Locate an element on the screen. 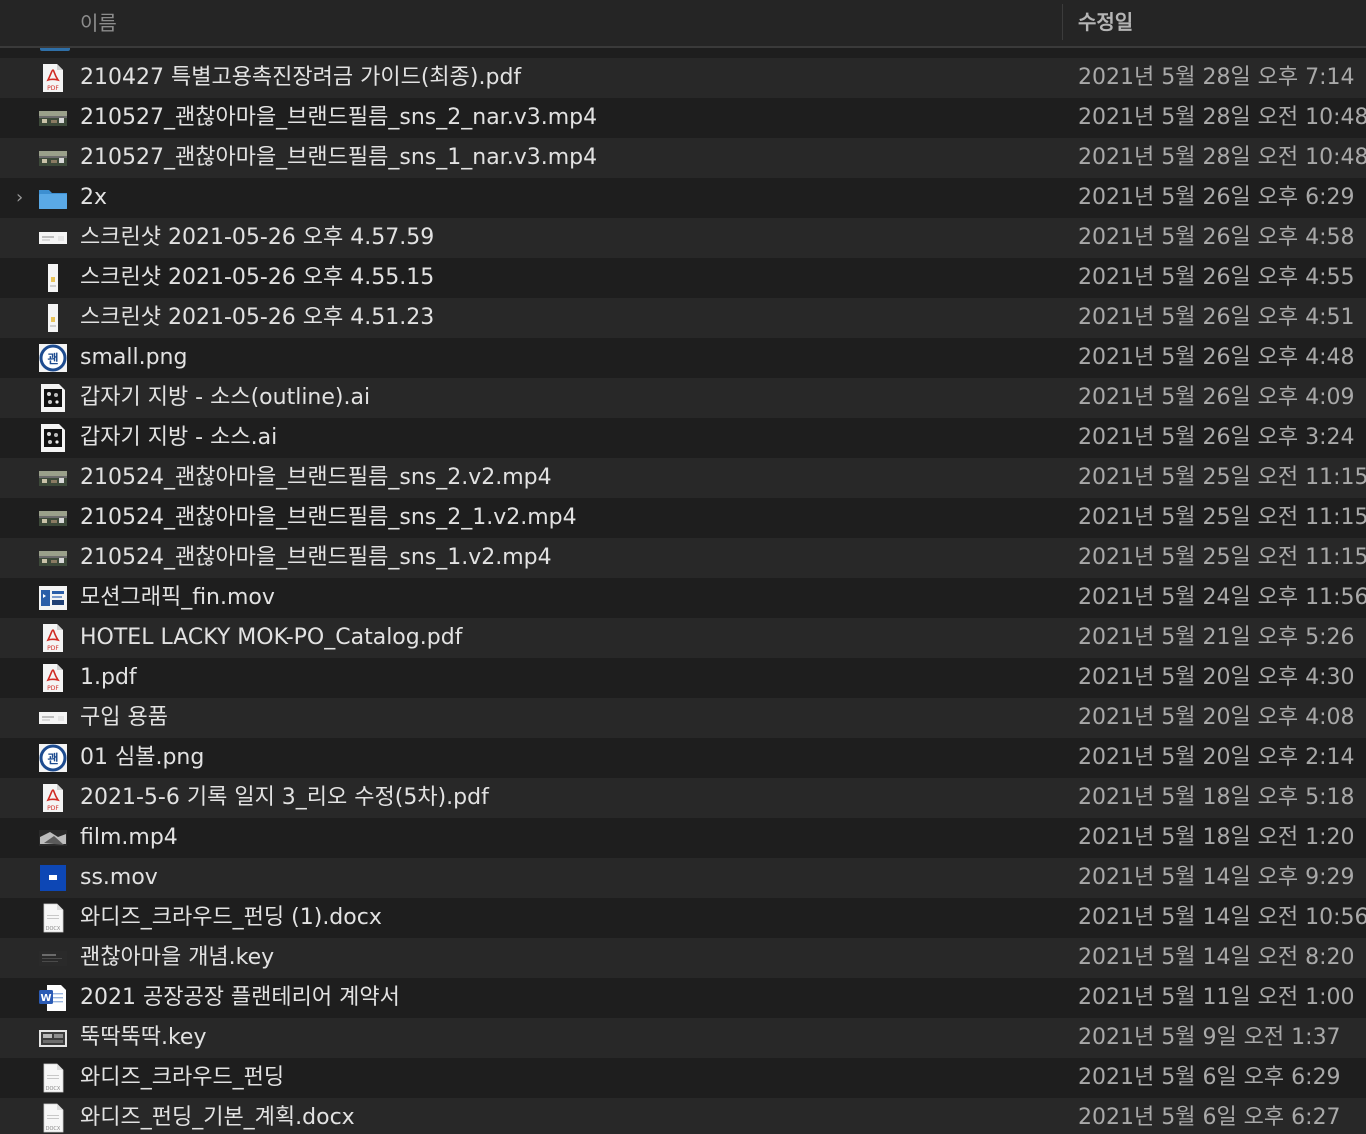 The height and width of the screenshot is (1134, 1366). file-modified-date: 2021년 5월 28일 오후 7:14 is located at coordinates (1216, 77).